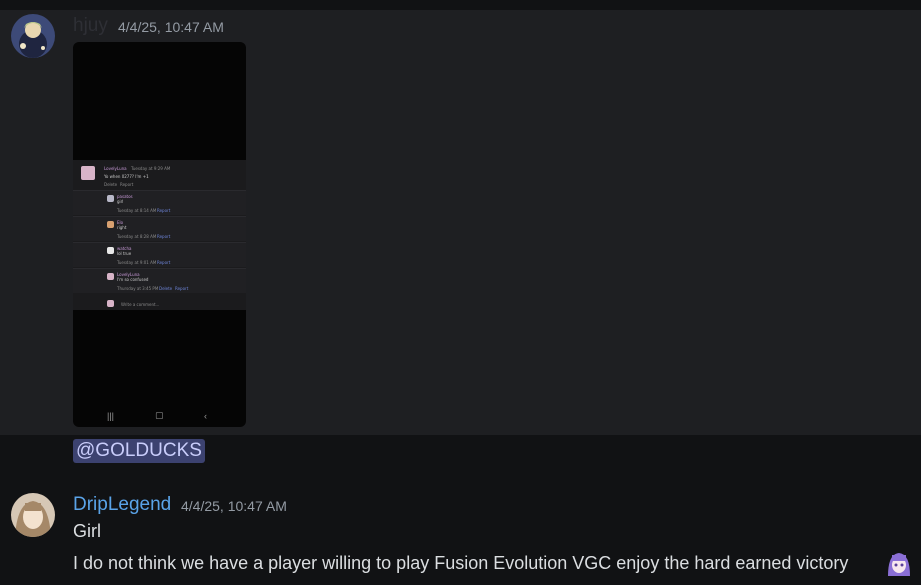 The image size is (921, 585). What do you see at coordinates (138, 288) in the screenshot?
I see `reply-time: Thursday at 3:45 PM` at bounding box center [138, 288].